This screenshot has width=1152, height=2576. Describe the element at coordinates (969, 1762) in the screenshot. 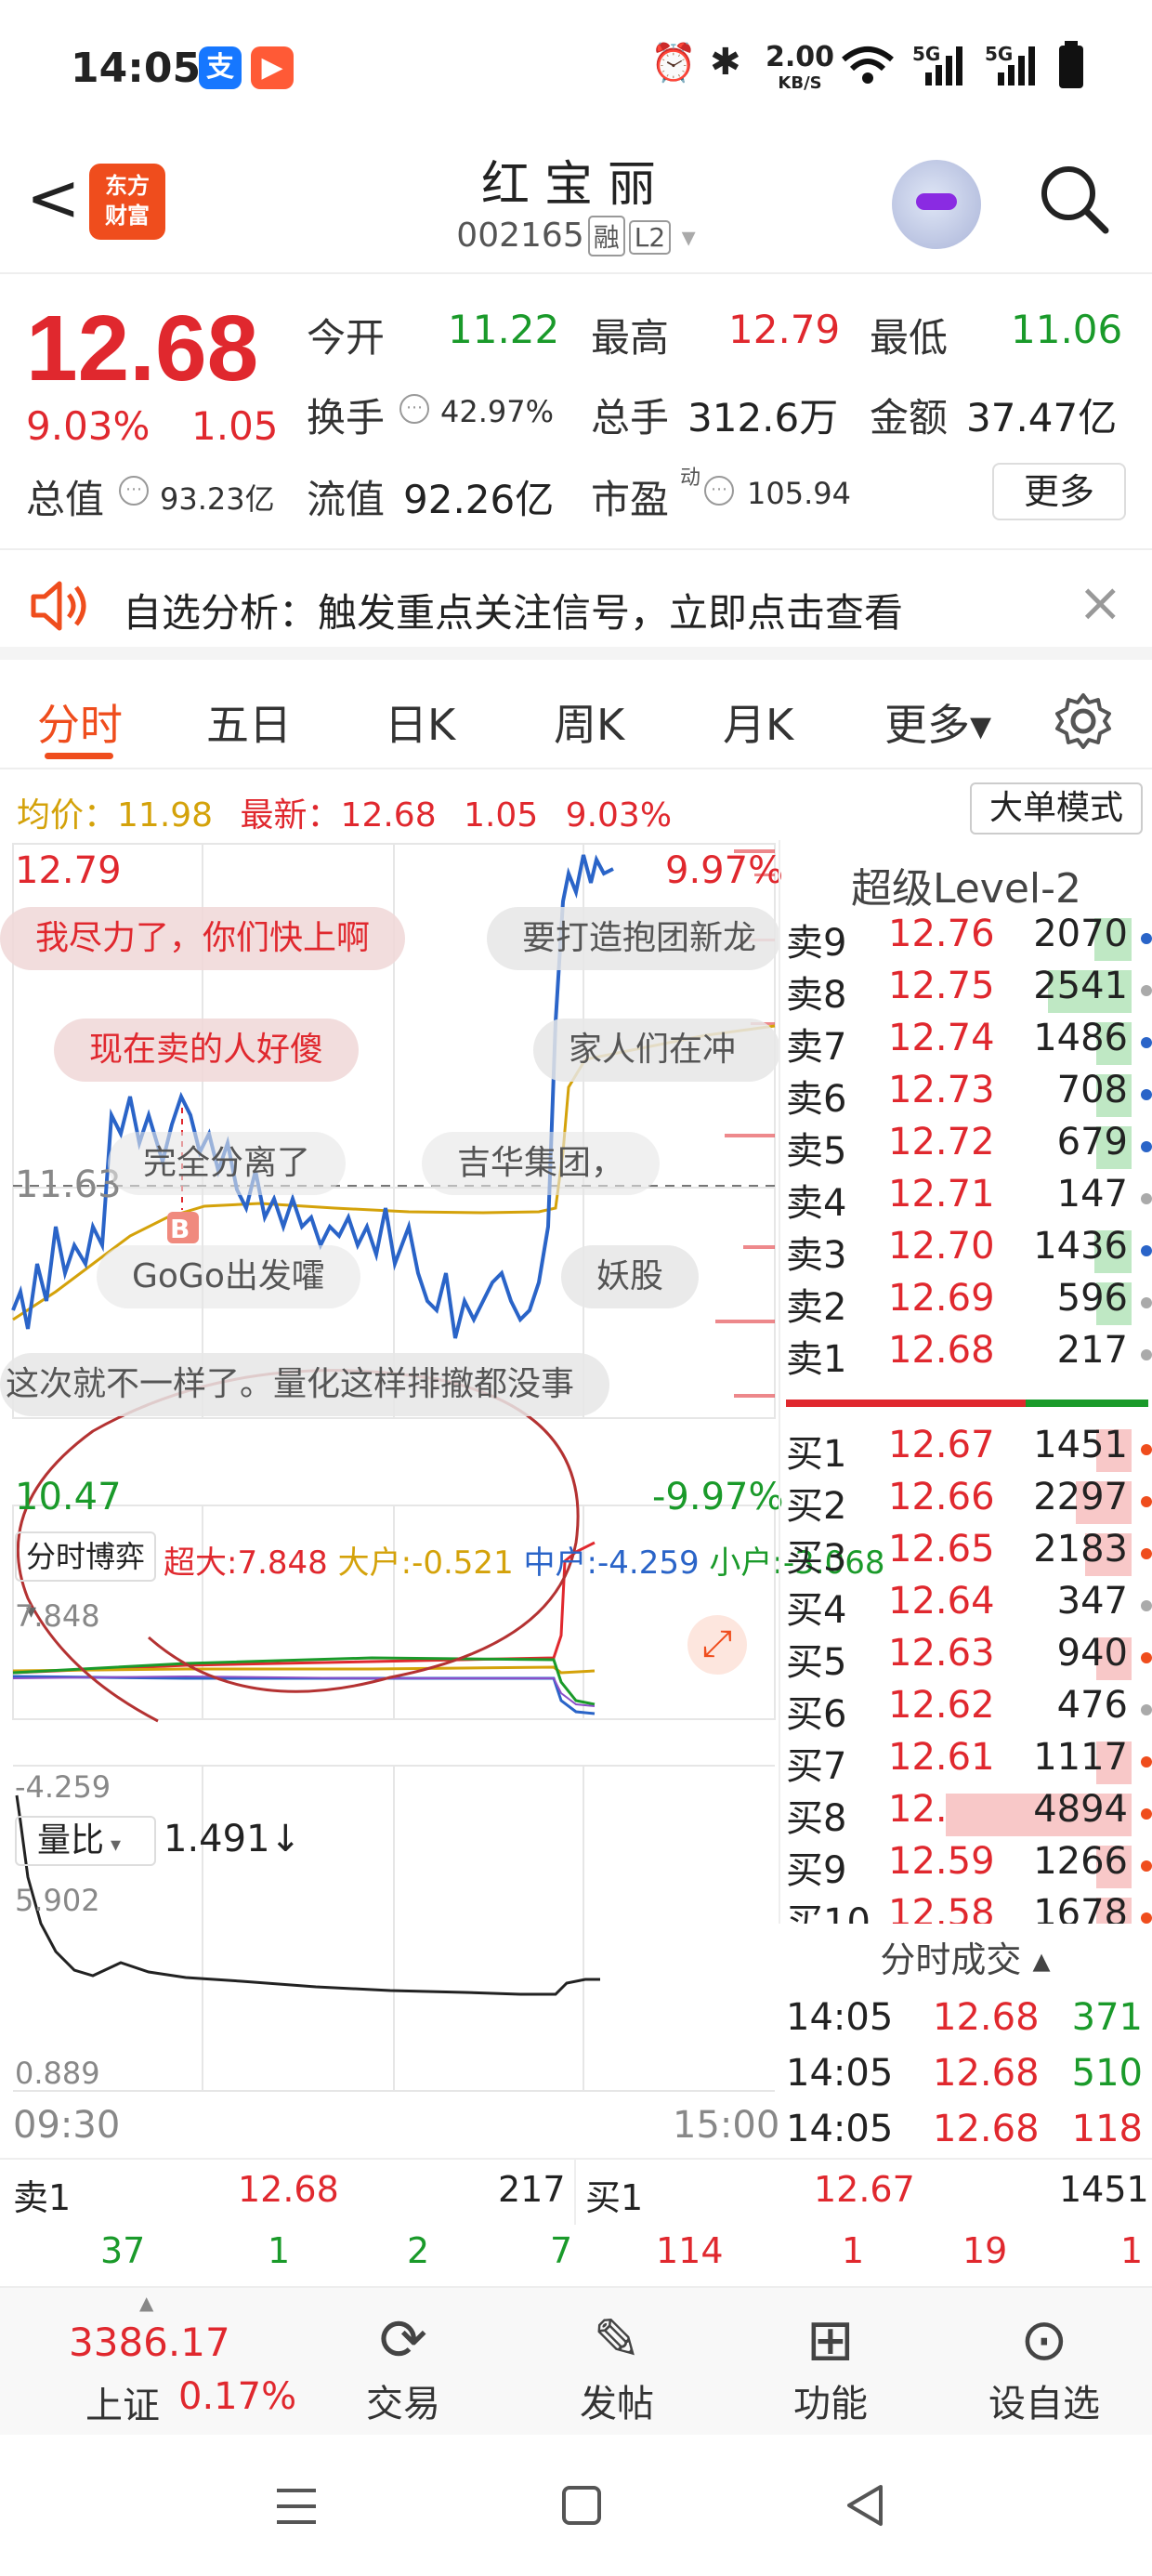

I see `bid-row: 买7 12.61 1117` at that location.